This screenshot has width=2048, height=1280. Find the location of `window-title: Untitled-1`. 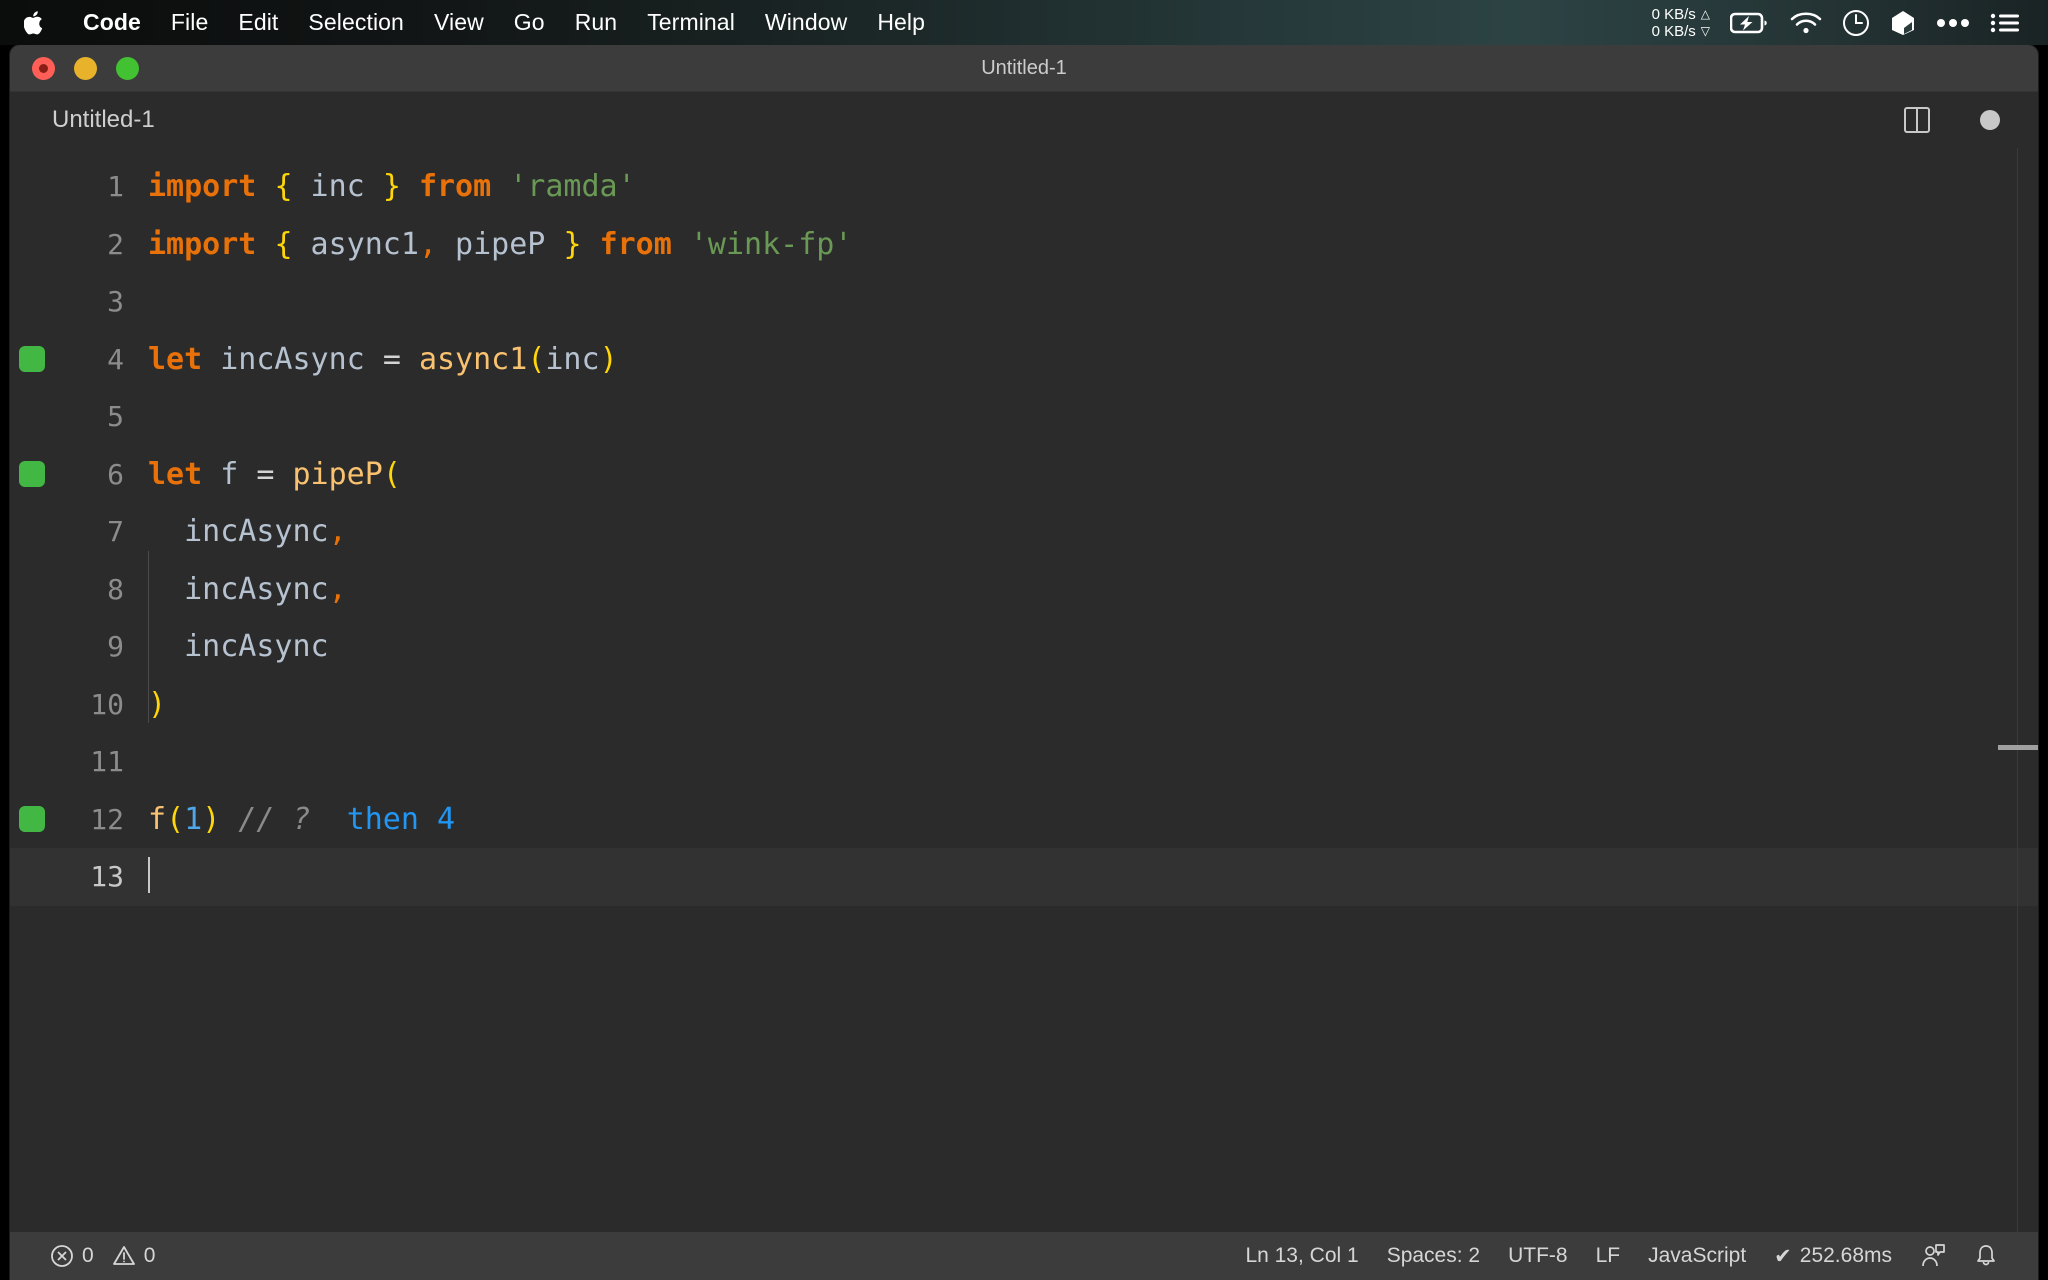

window-title: Untitled-1 is located at coordinates (1024, 67).